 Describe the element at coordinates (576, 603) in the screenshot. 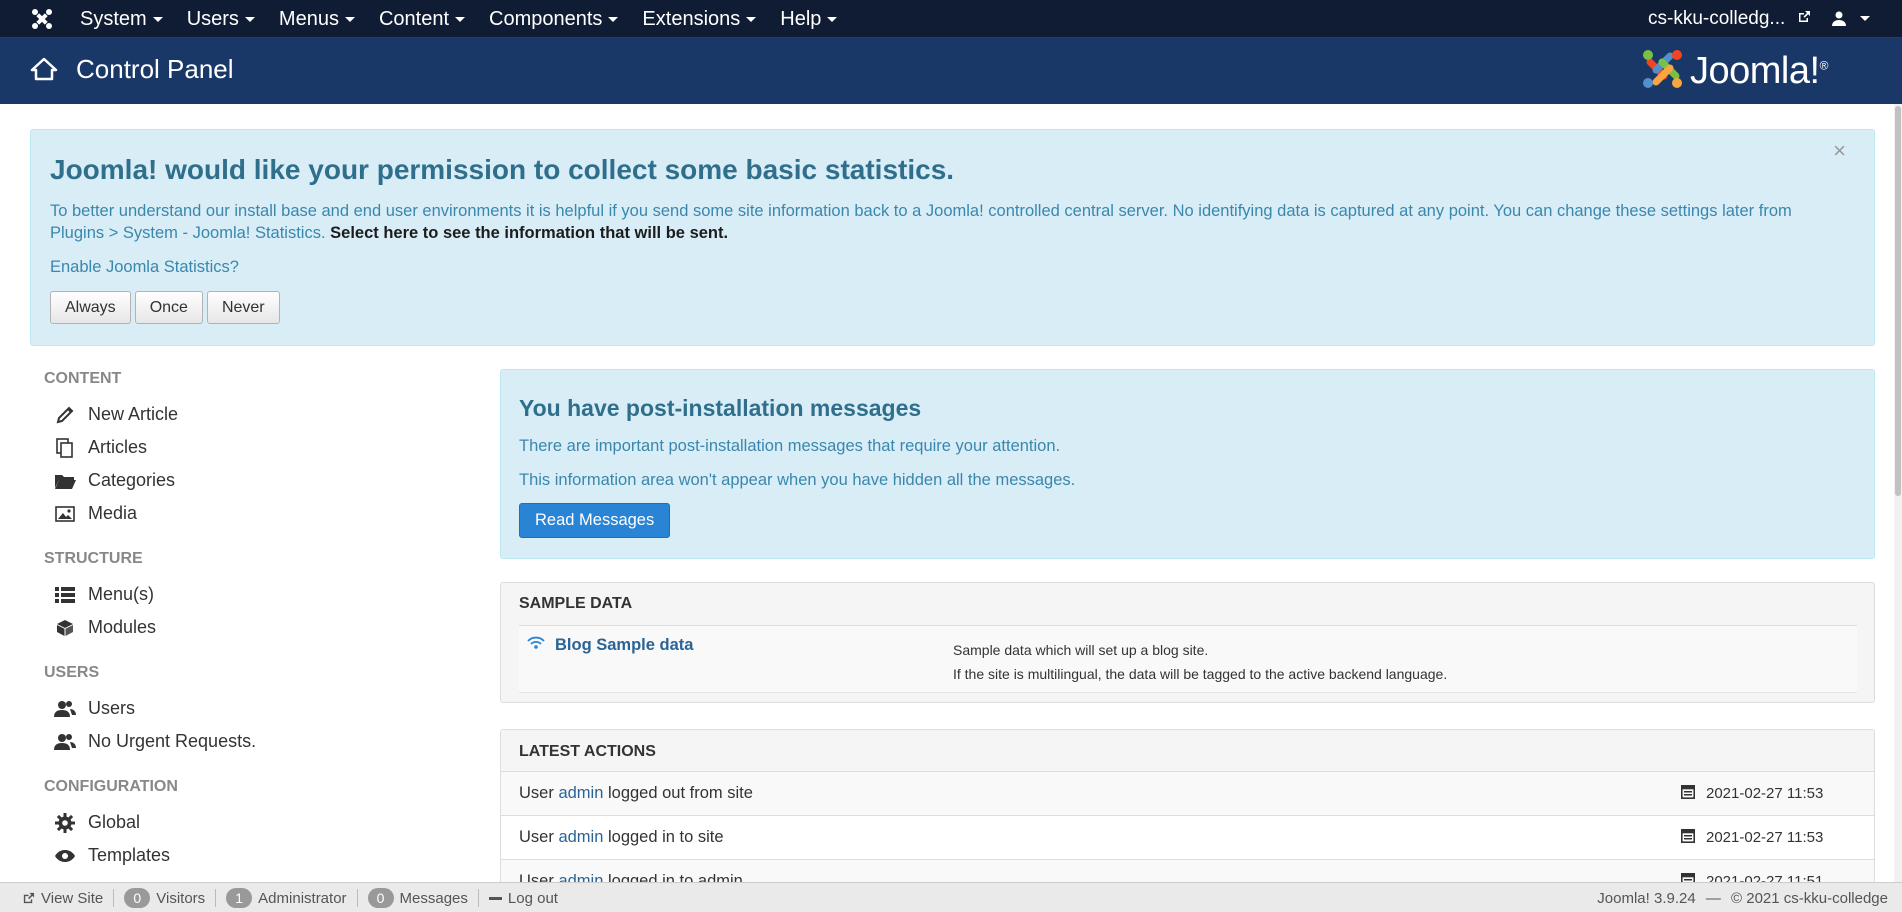

I see `panel-title: SAMPLE DATA` at that location.